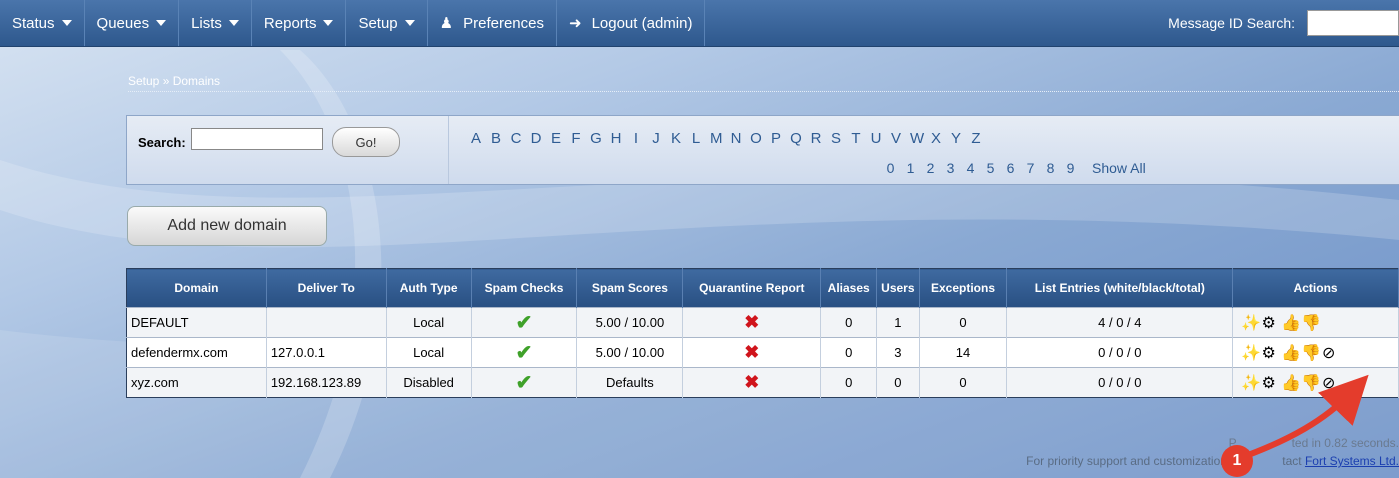  Describe the element at coordinates (696, 138) in the screenshot. I see `letter-filter-l: L` at that location.